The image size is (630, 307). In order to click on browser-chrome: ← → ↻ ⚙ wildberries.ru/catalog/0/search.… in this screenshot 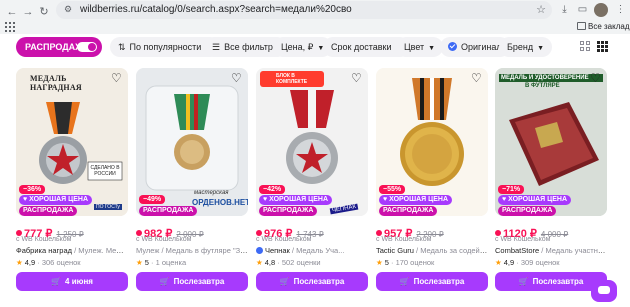, I will do `click(315, 17)`.